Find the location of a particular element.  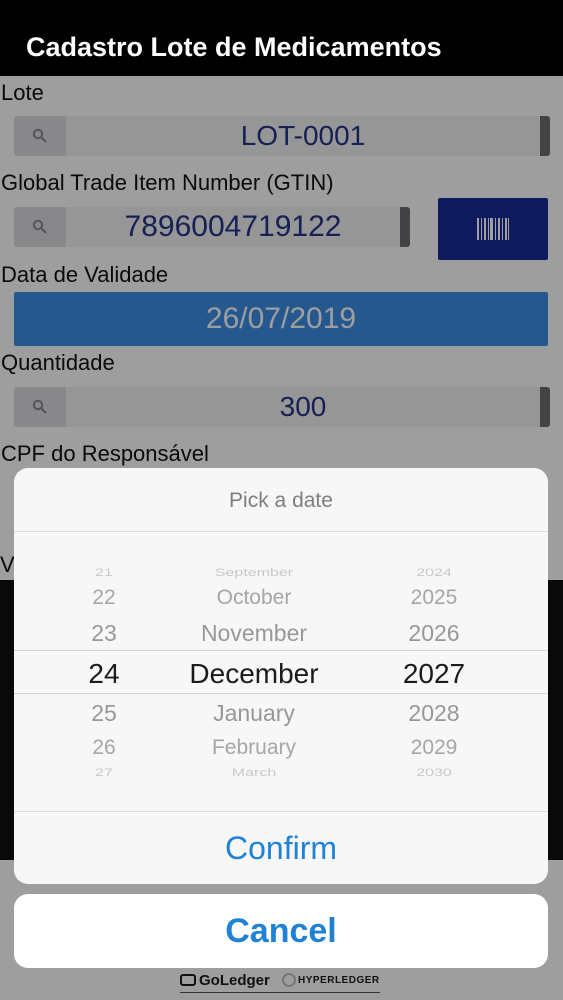

picker-month-option: January is located at coordinates (254, 713).